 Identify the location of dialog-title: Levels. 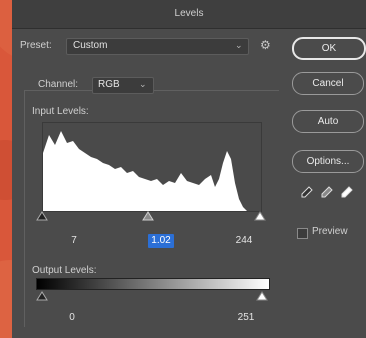
(189, 13).